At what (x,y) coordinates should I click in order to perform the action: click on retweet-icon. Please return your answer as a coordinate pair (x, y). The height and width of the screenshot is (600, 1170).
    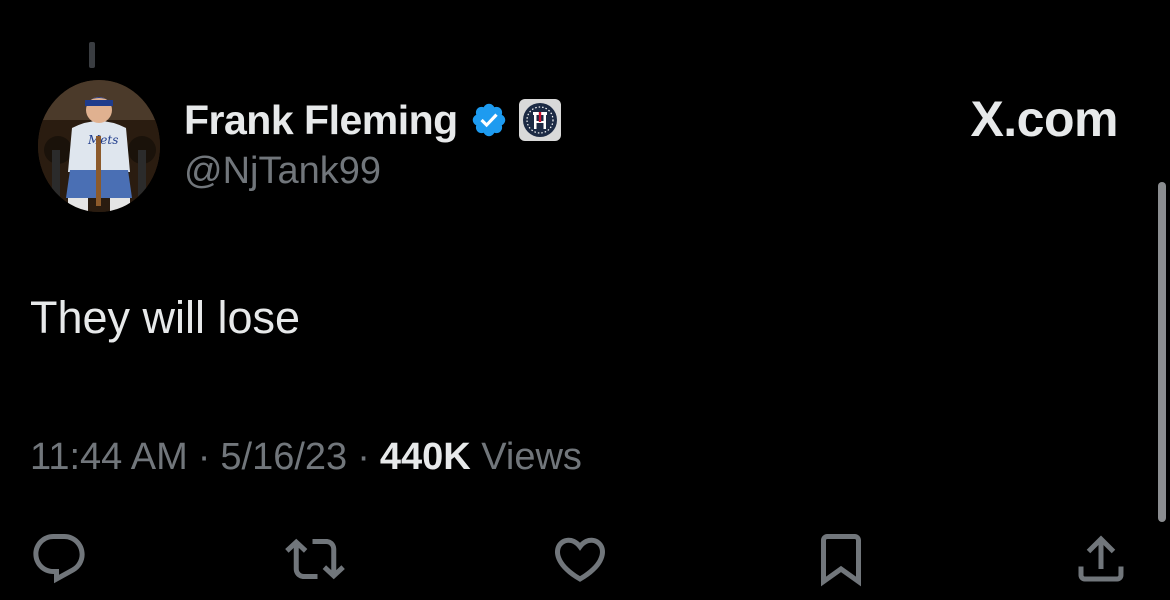
    Looking at the image, I should click on (315, 559).